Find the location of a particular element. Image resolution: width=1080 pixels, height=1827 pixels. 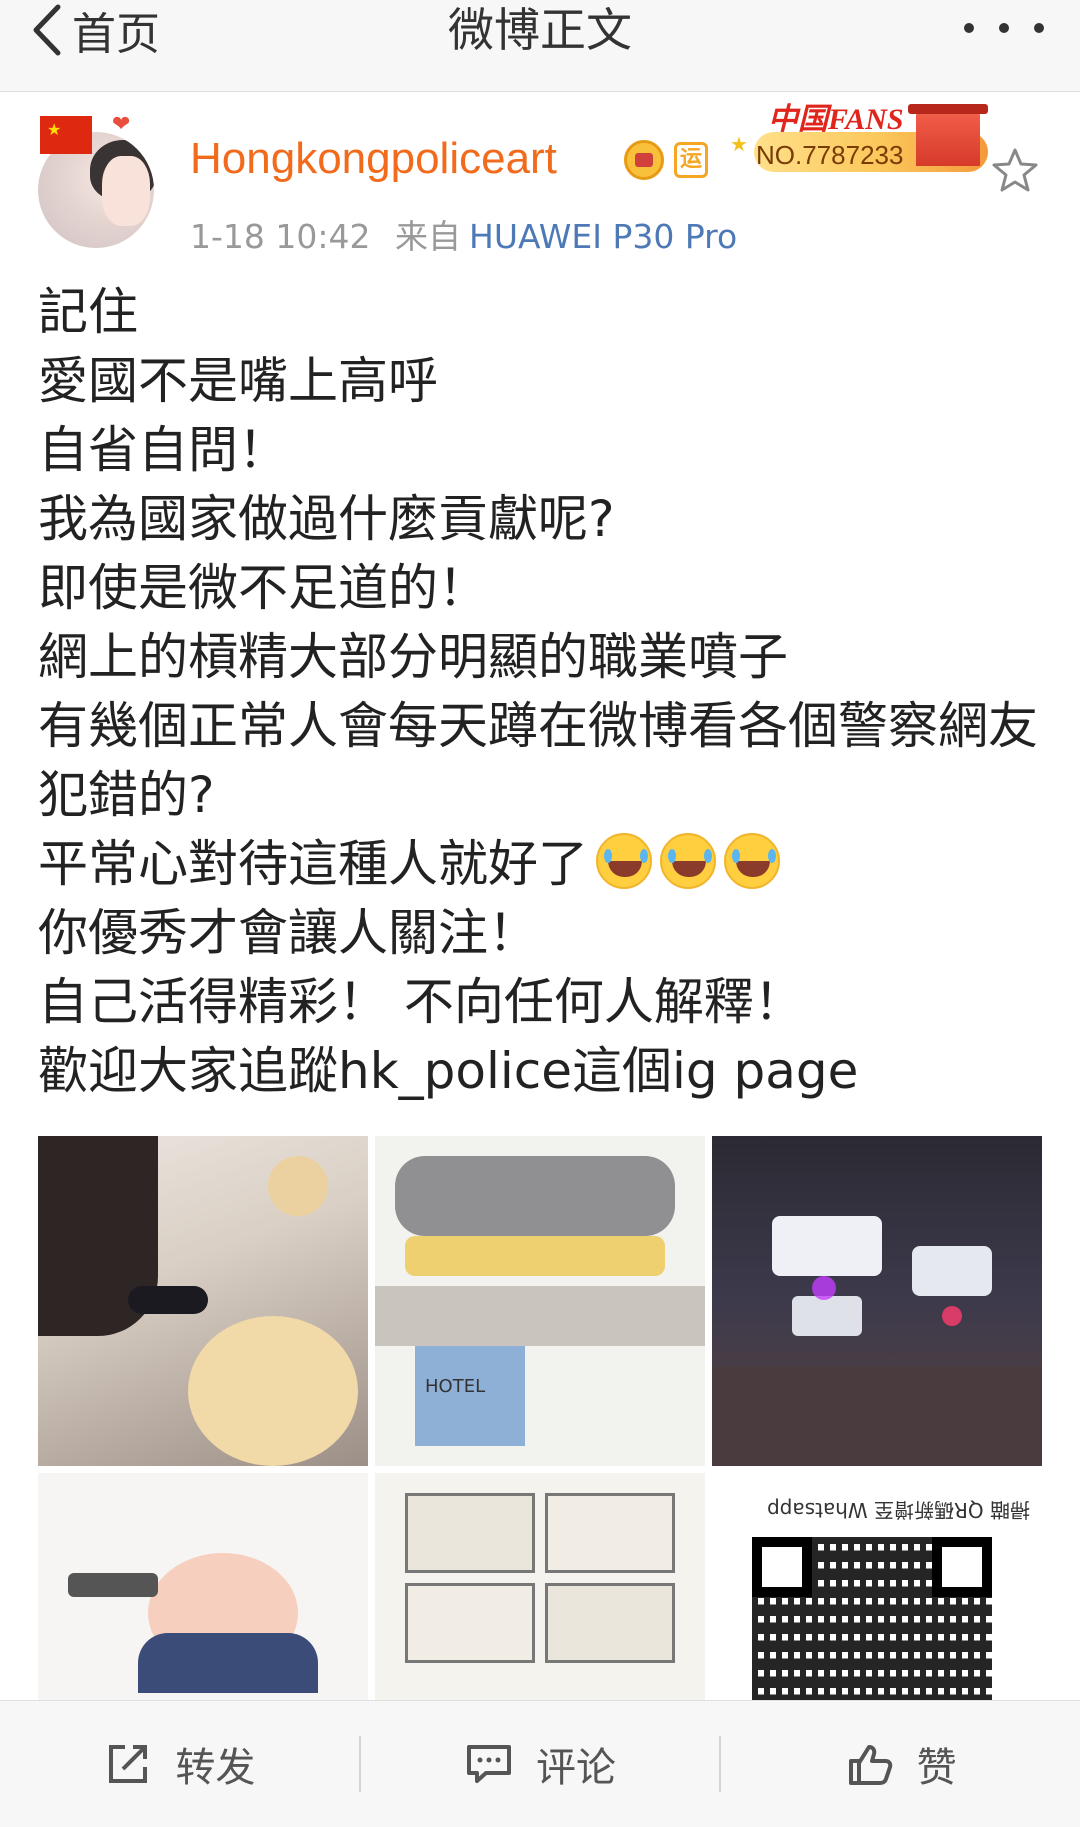

from-label: 来自 is located at coordinates (428, 236).